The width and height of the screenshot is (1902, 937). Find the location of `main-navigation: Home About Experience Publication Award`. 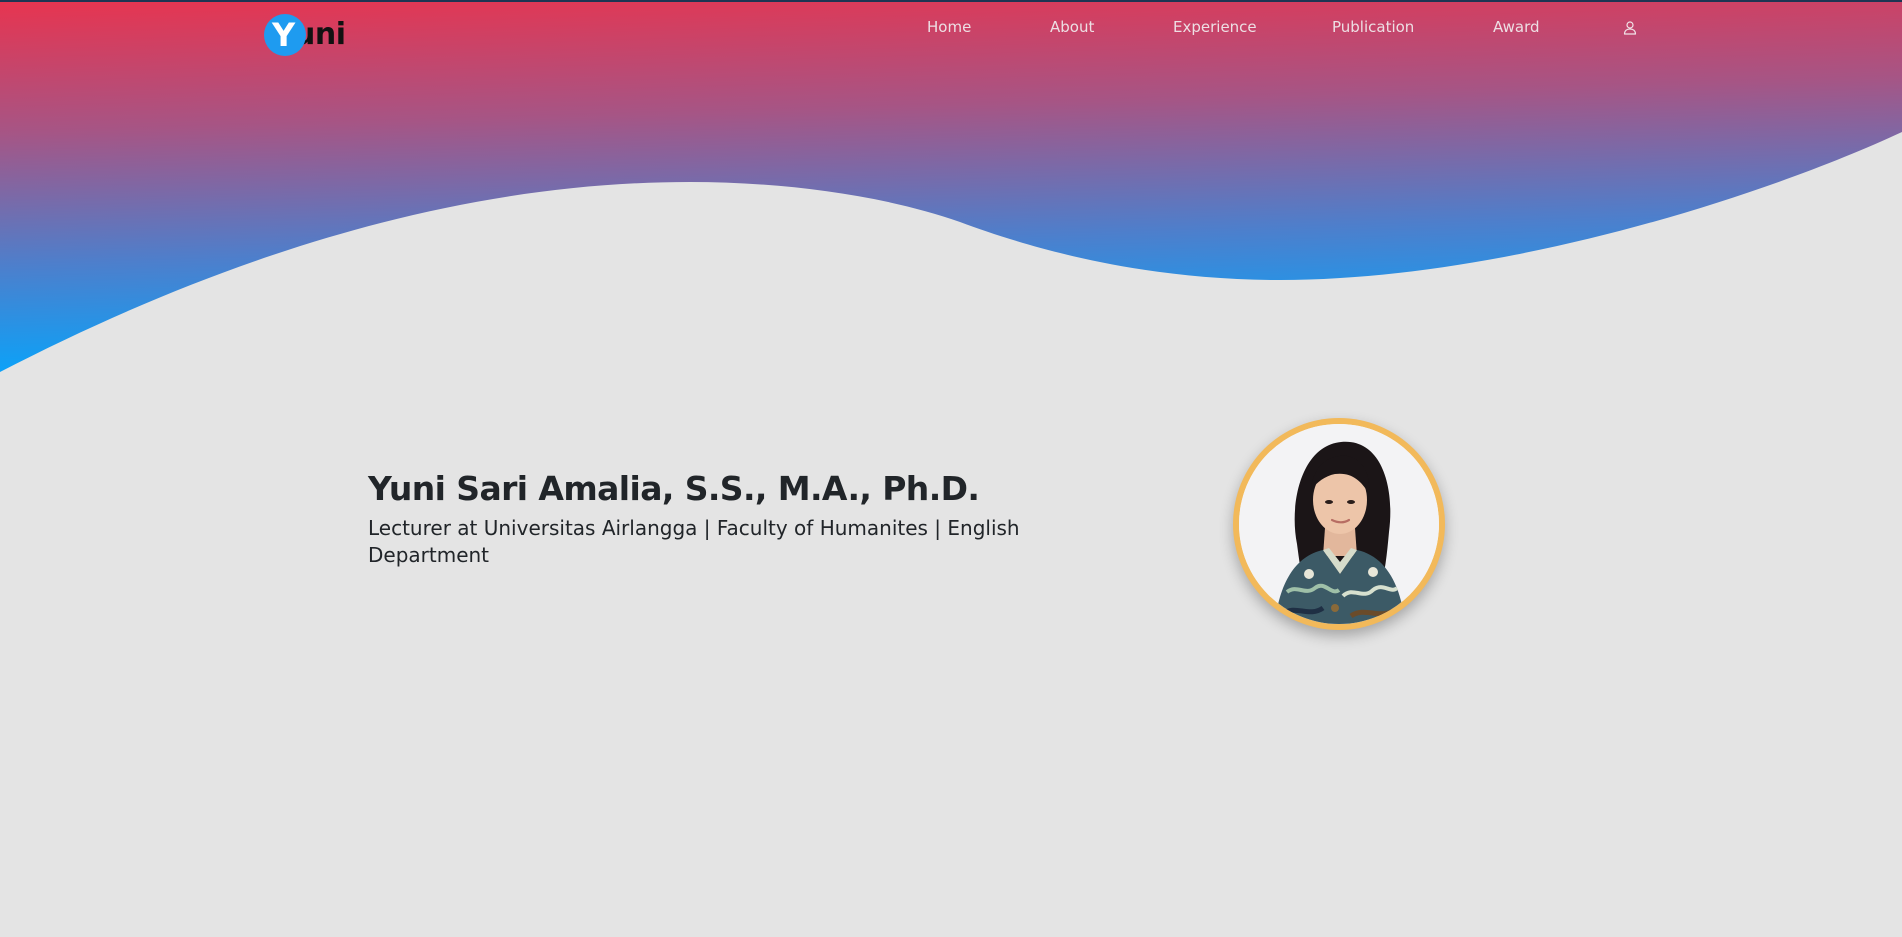

main-navigation: Home About Experience Publication Award is located at coordinates (951, 28).